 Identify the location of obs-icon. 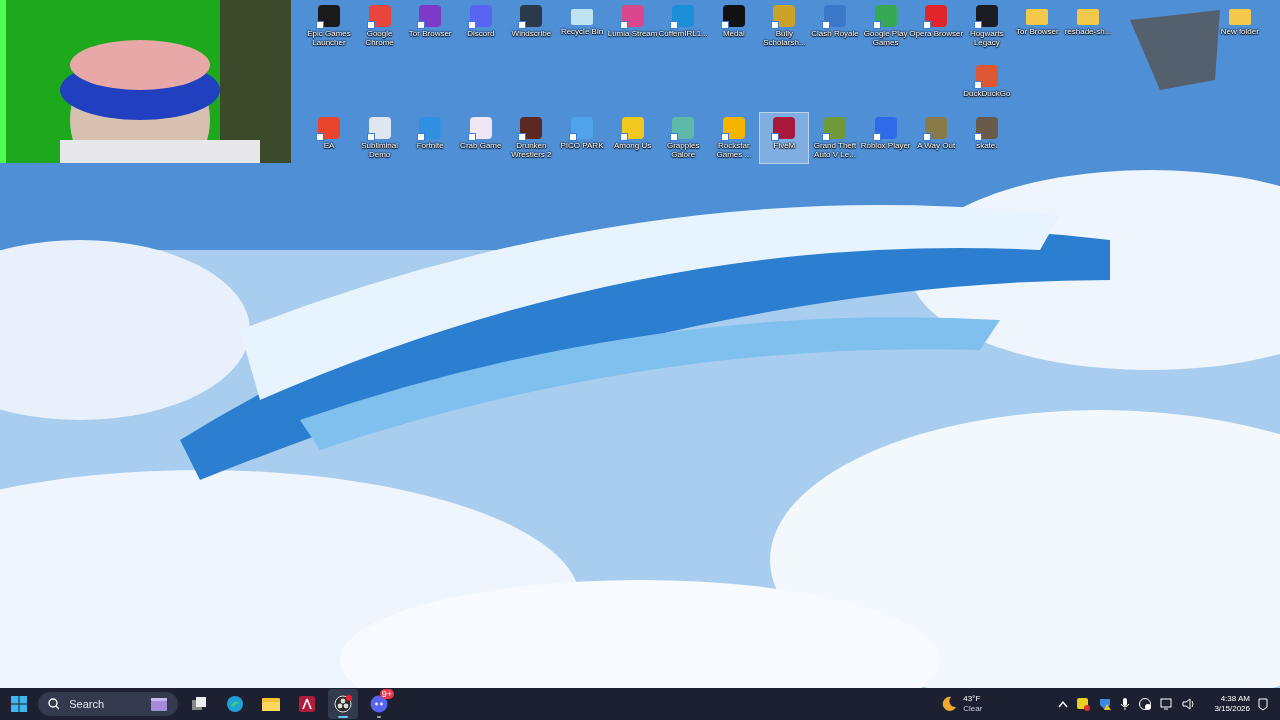
(343, 704).